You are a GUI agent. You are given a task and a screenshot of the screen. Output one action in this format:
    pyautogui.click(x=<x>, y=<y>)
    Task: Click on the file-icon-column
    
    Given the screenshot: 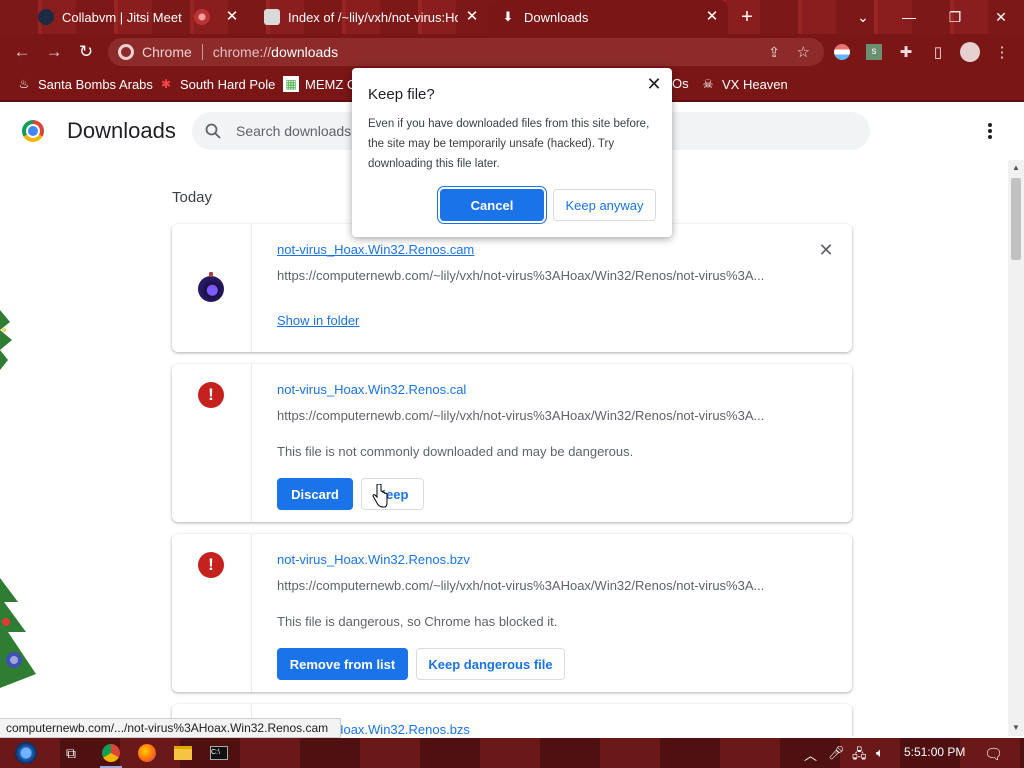 What is the action you would take?
    pyautogui.click(x=212, y=288)
    